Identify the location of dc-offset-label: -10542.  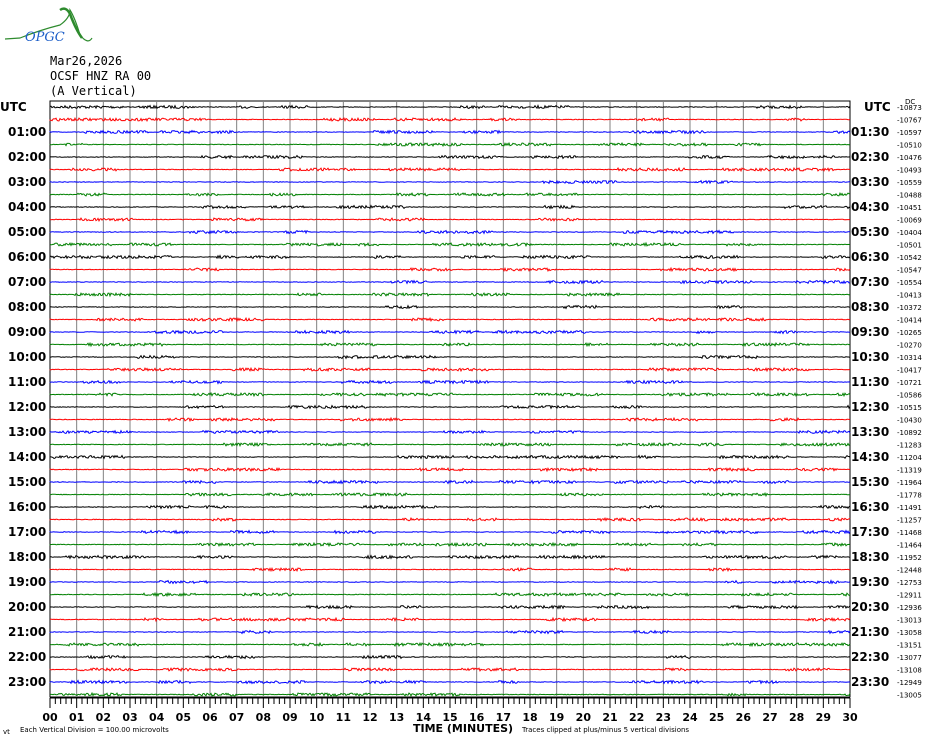
(909, 258).